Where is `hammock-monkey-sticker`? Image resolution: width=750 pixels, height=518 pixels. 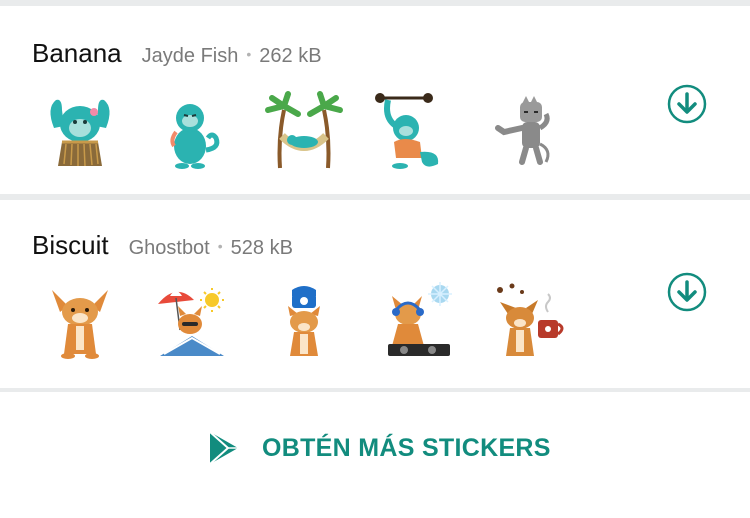
hammock-monkey-sticker is located at coordinates (304, 130).